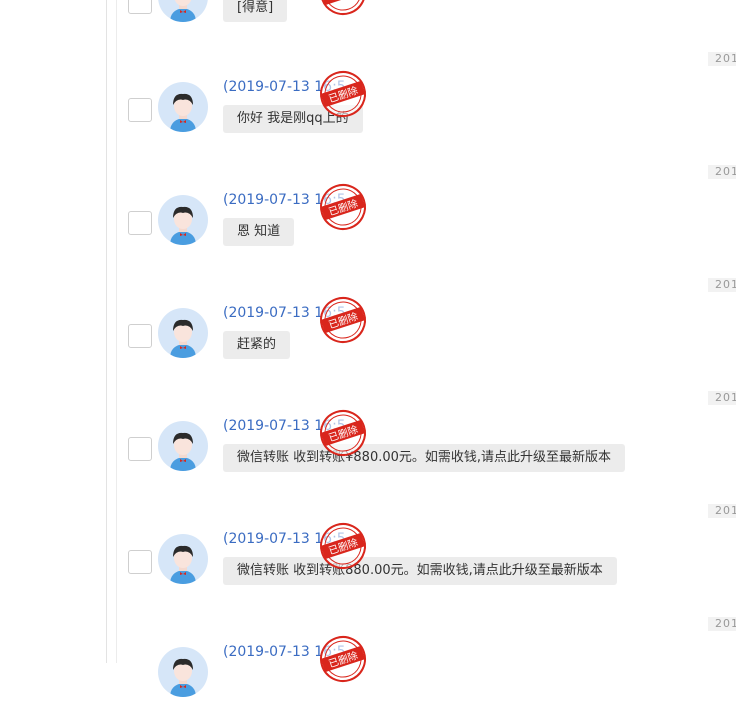 The height and width of the screenshot is (728, 736). I want to click on deleted-stamp-icon, so click(343, 11).